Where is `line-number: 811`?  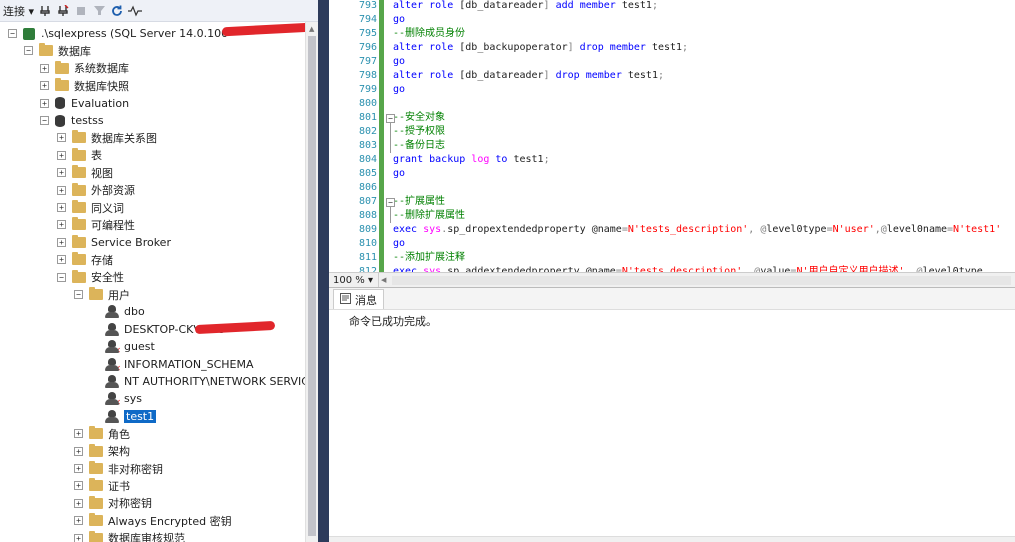 line-number: 811 is located at coordinates (367, 257).